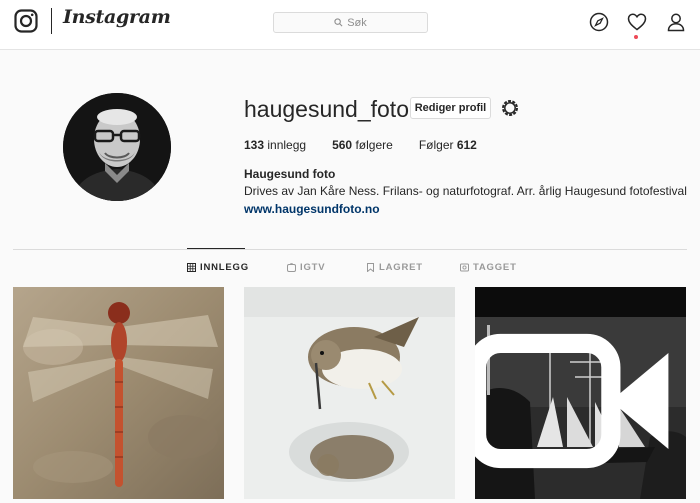 This screenshot has width=700, height=503. What do you see at coordinates (510, 108) in the screenshot?
I see `settings-gear-icon` at bounding box center [510, 108].